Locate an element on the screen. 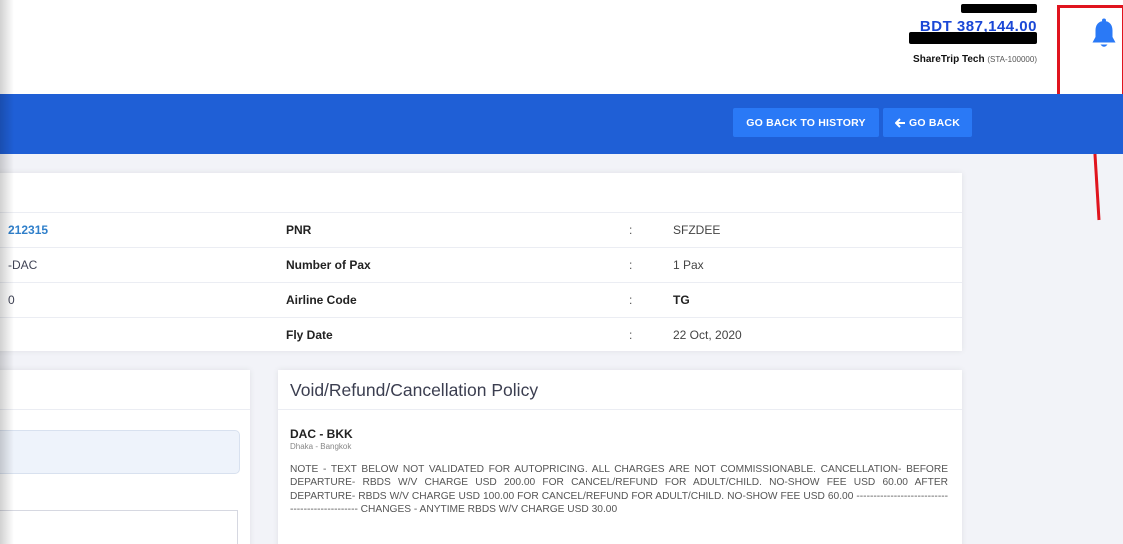 This screenshot has height=544, width=1123. table-row: 0 Airline Code : TG is located at coordinates (481, 300).